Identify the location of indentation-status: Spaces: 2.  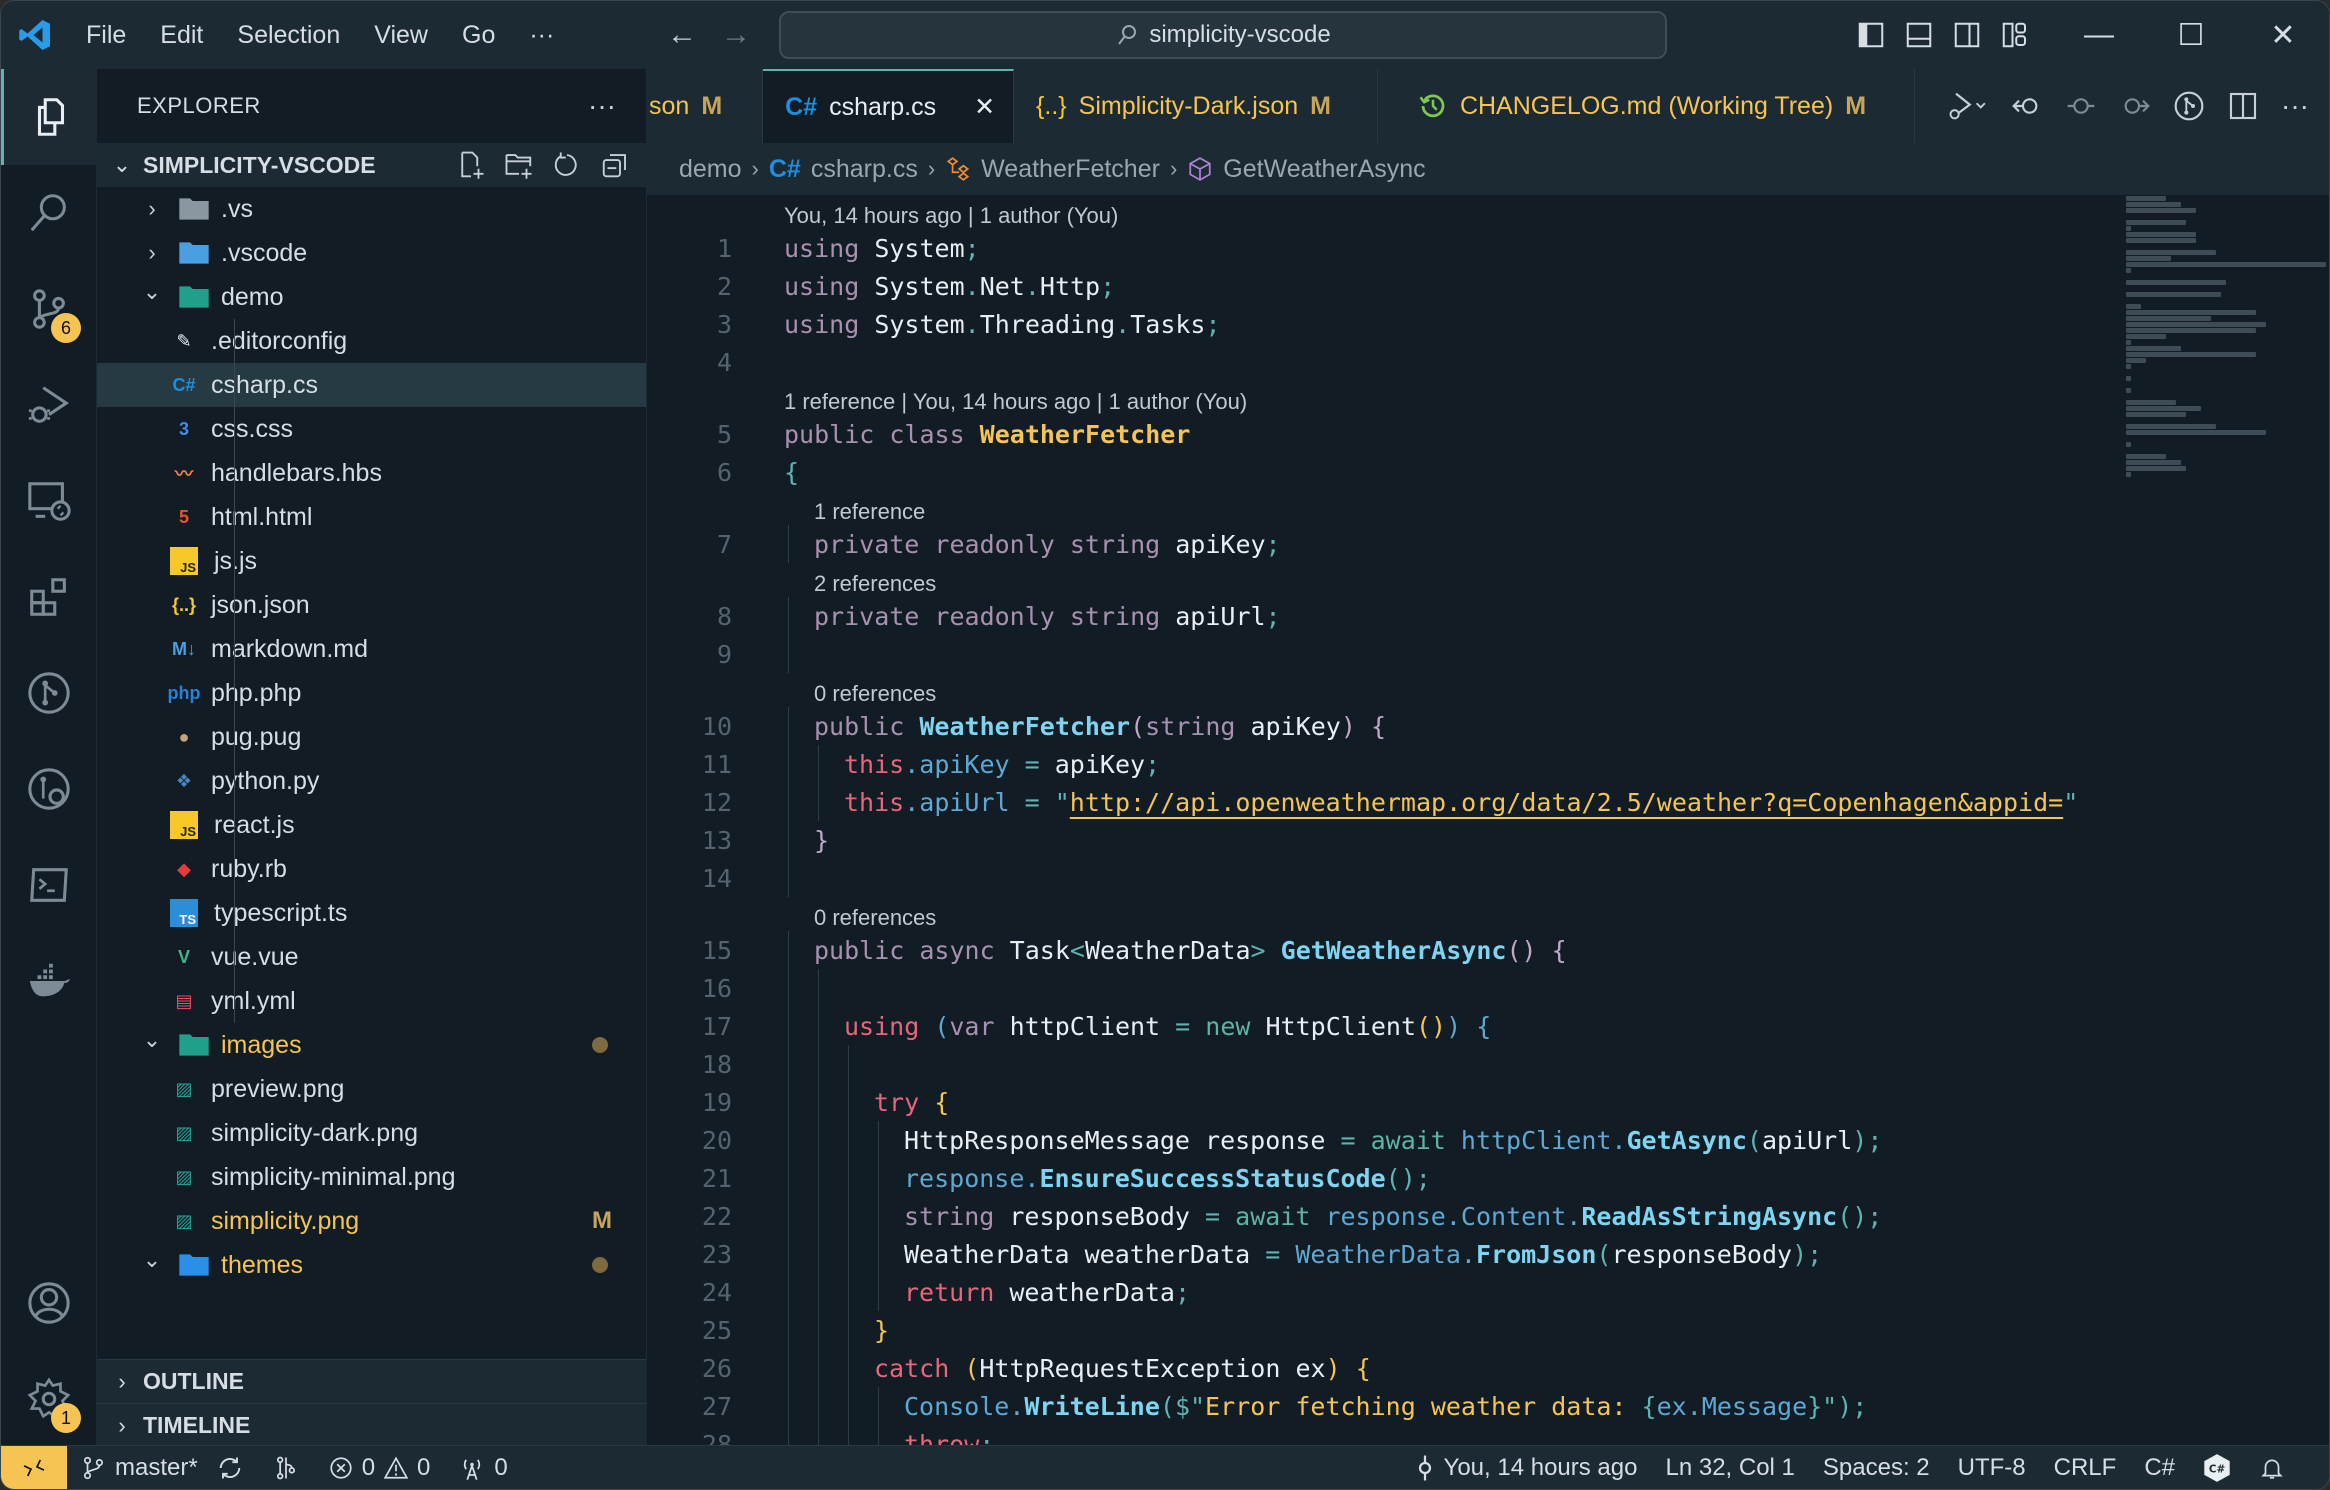
(1876, 1468).